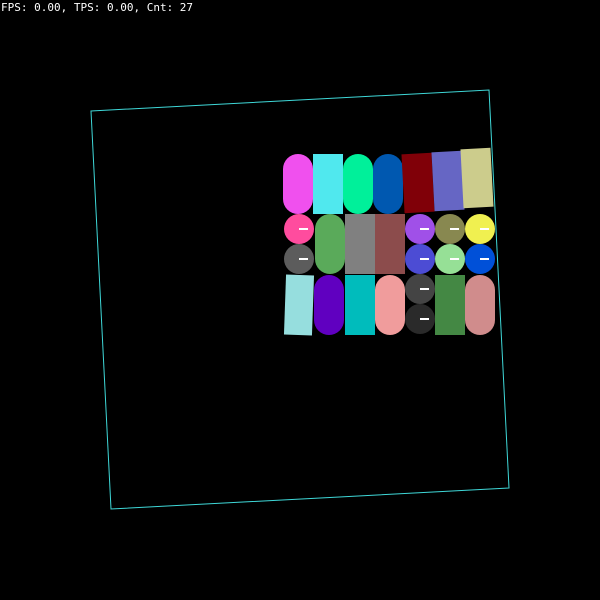  I want to click on bodies-layer, so click(389, 241).